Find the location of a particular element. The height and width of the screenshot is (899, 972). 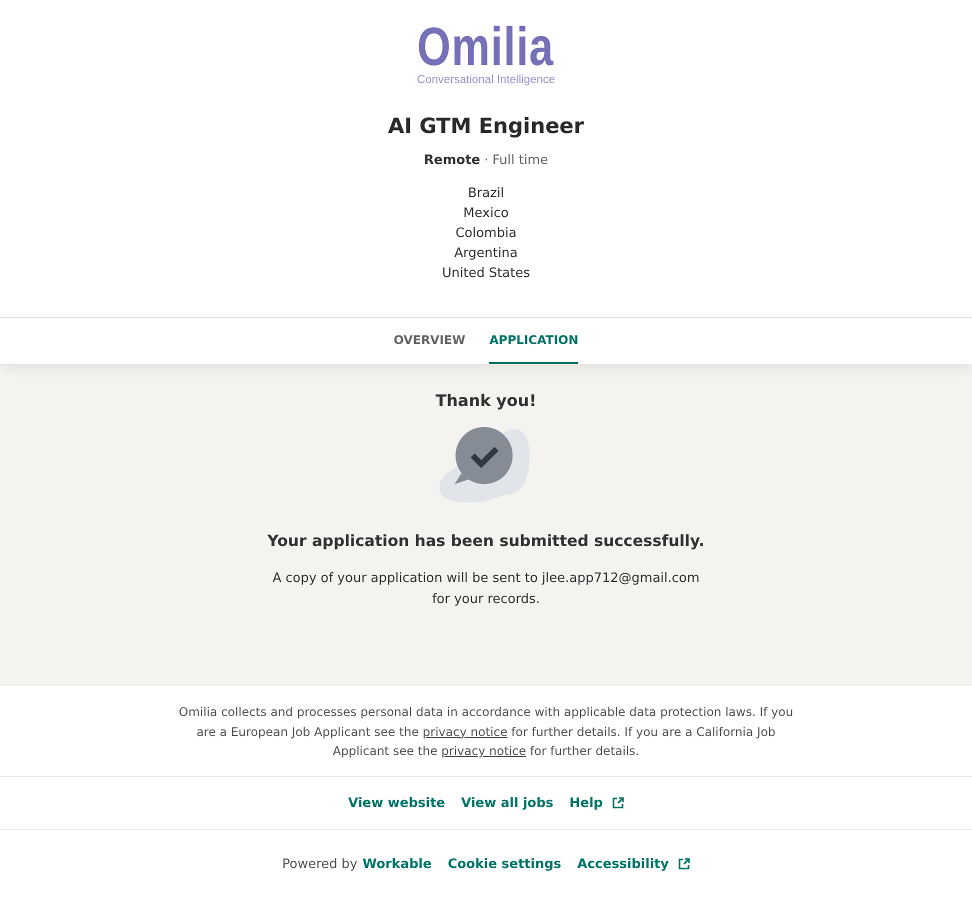

company-logo: Omilia is located at coordinates (486, 47).